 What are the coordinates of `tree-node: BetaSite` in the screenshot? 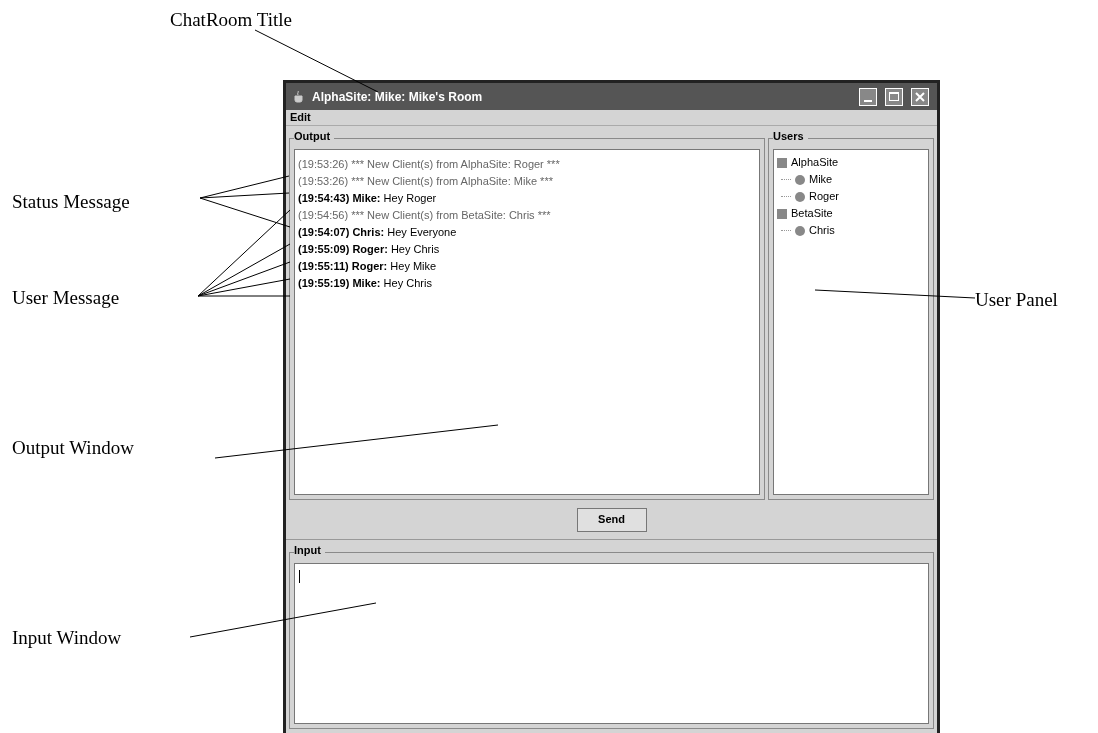 It's located at (812, 213).